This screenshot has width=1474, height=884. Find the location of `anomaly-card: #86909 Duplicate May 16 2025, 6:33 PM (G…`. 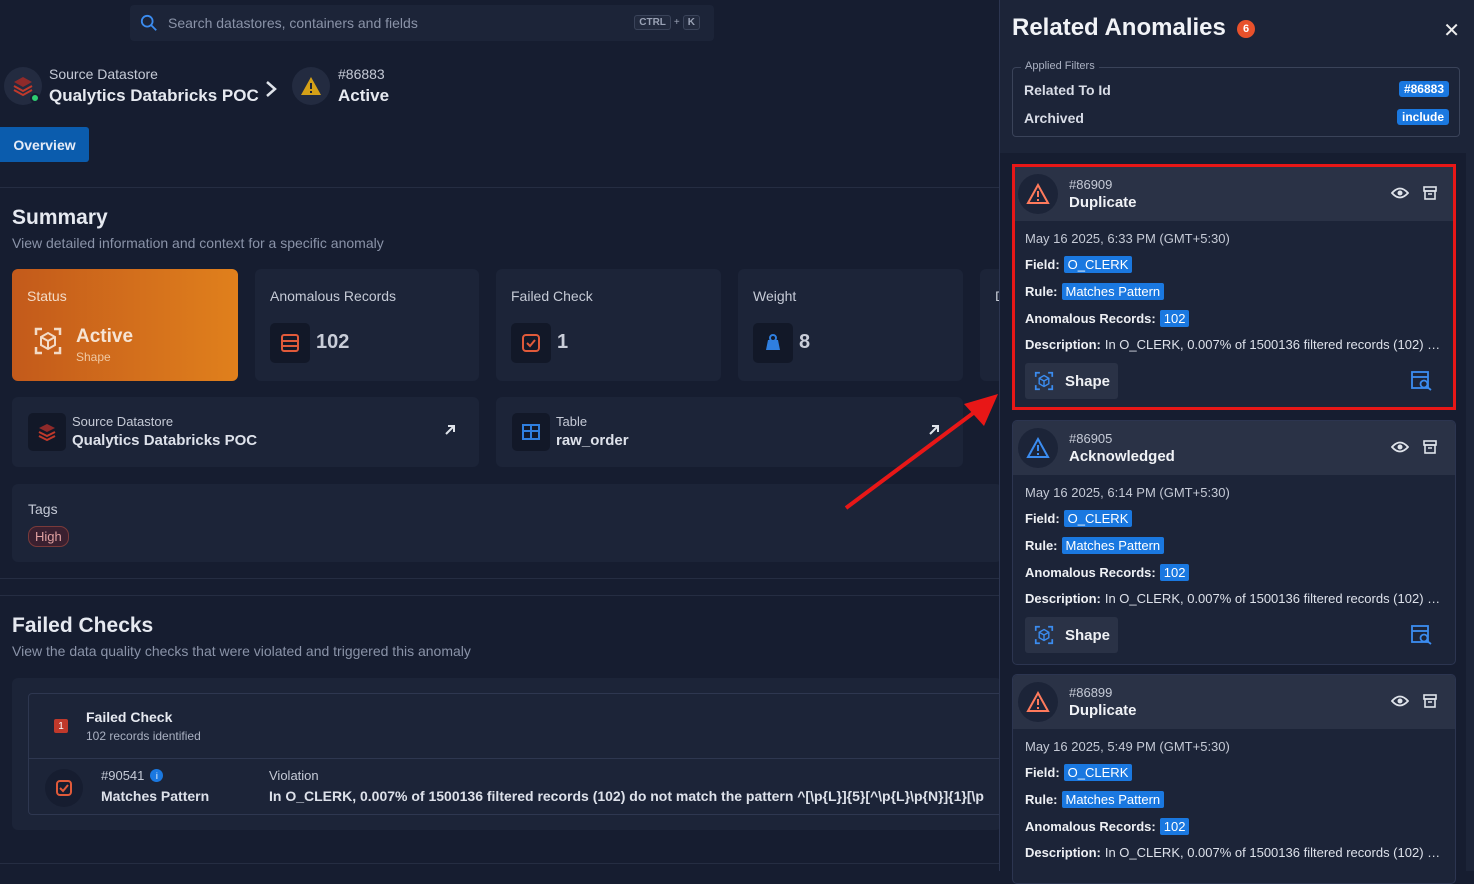

anomaly-card: #86909 Duplicate May 16 2025, 6:33 PM (G… is located at coordinates (1234, 287).